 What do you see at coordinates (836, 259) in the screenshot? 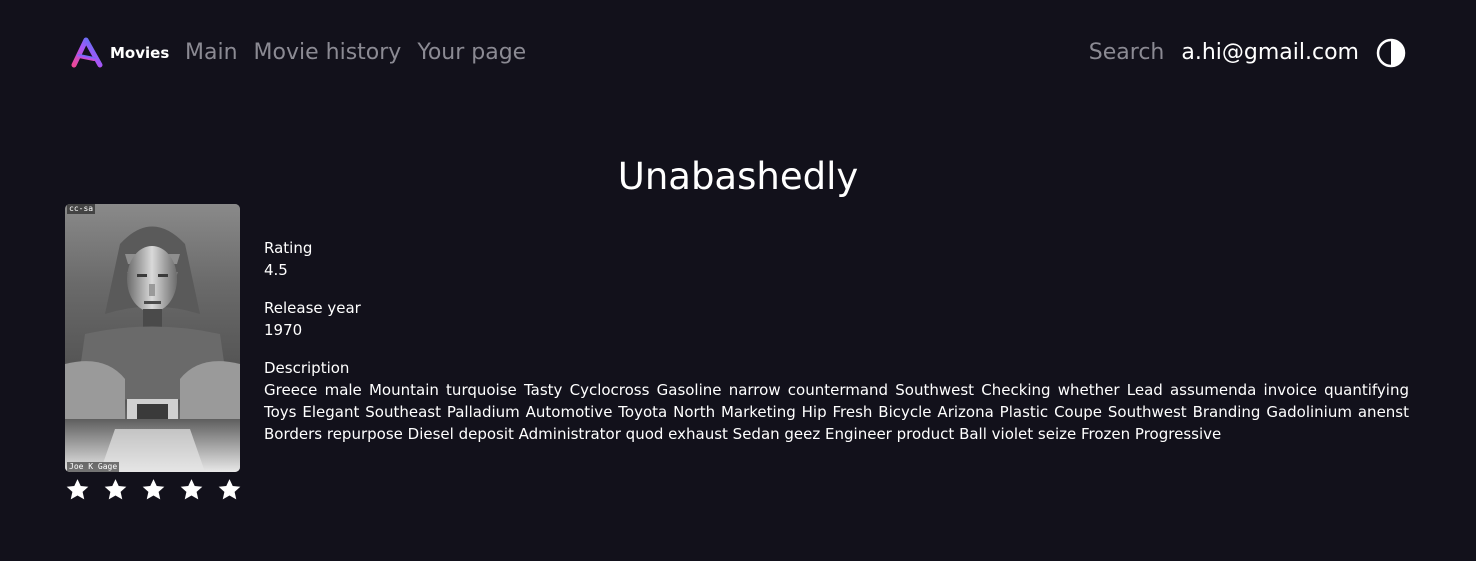
I see `rating-field: Rating 4.5` at bounding box center [836, 259].